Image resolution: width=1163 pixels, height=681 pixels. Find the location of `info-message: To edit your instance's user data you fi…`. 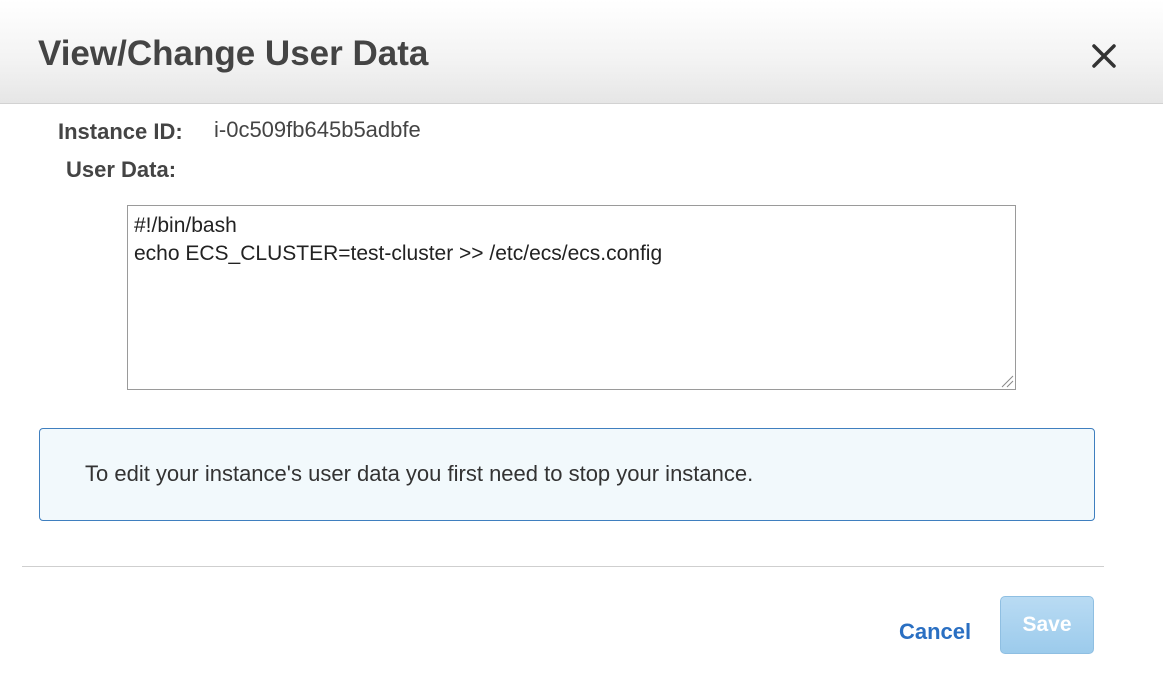

info-message: To edit your instance's user data you fi… is located at coordinates (419, 473).